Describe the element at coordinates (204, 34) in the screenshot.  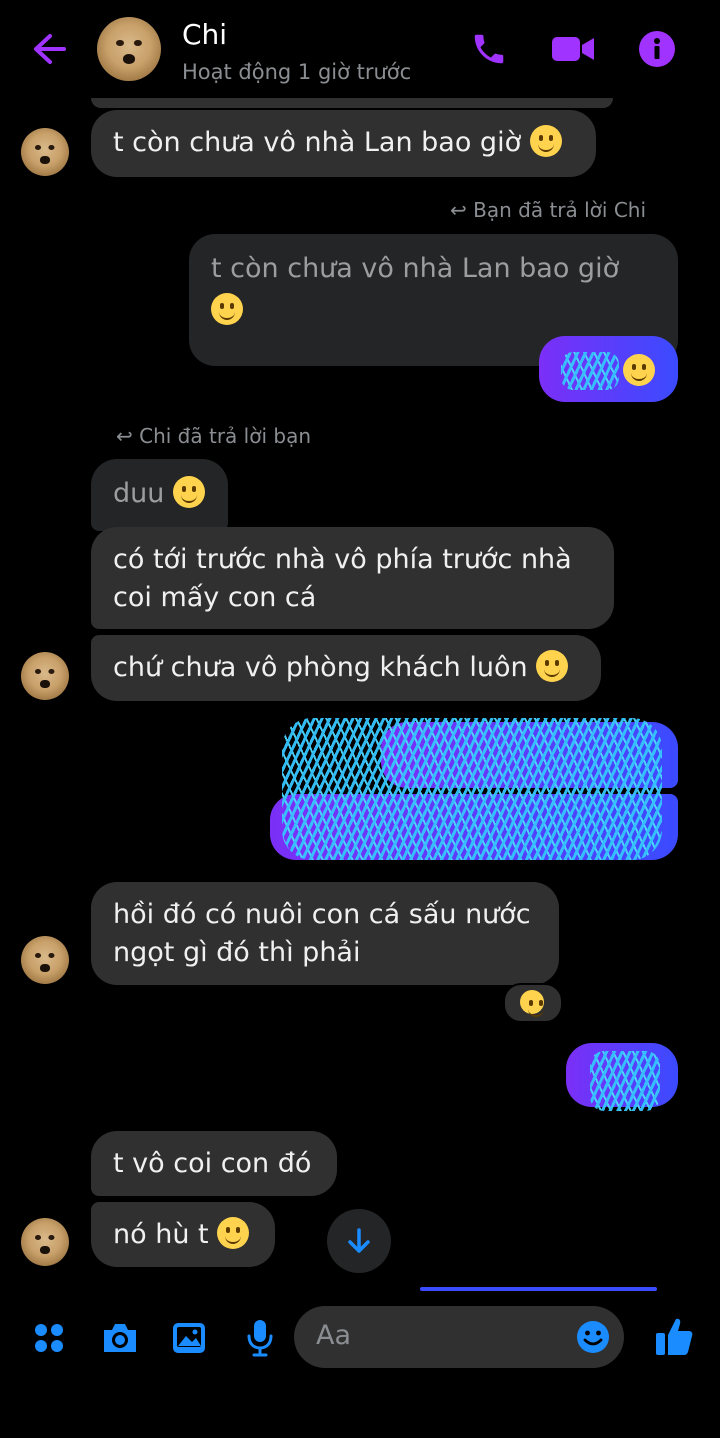
I see `contact-name: Chi` at that location.